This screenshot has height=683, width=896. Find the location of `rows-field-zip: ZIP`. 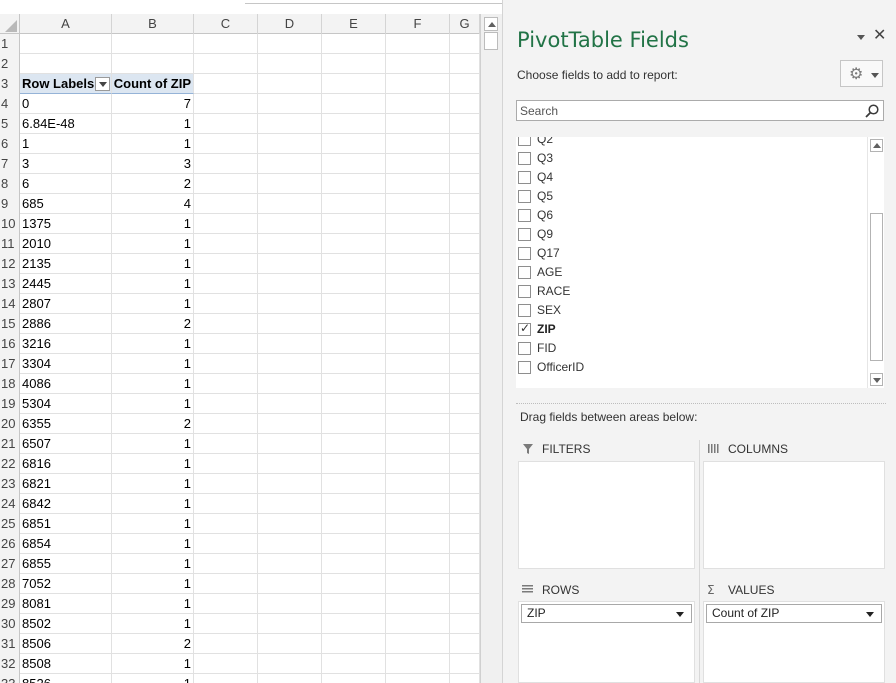

rows-field-zip: ZIP is located at coordinates (606, 613).